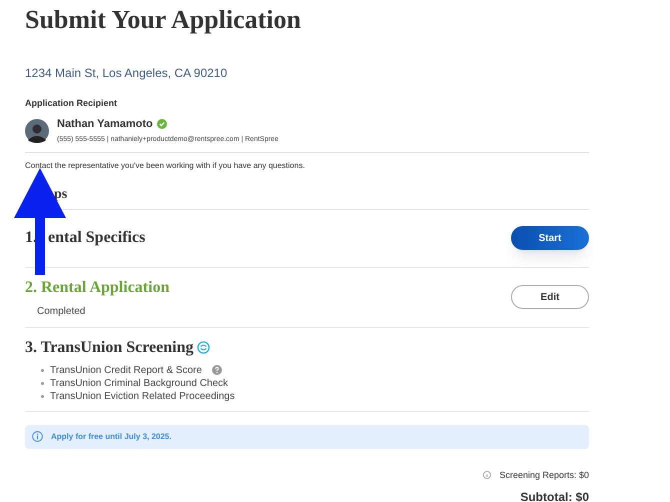 The width and height of the screenshot is (670, 502). I want to click on screening-item: TransUnion Eviction Related Proceedings, so click(142, 396).